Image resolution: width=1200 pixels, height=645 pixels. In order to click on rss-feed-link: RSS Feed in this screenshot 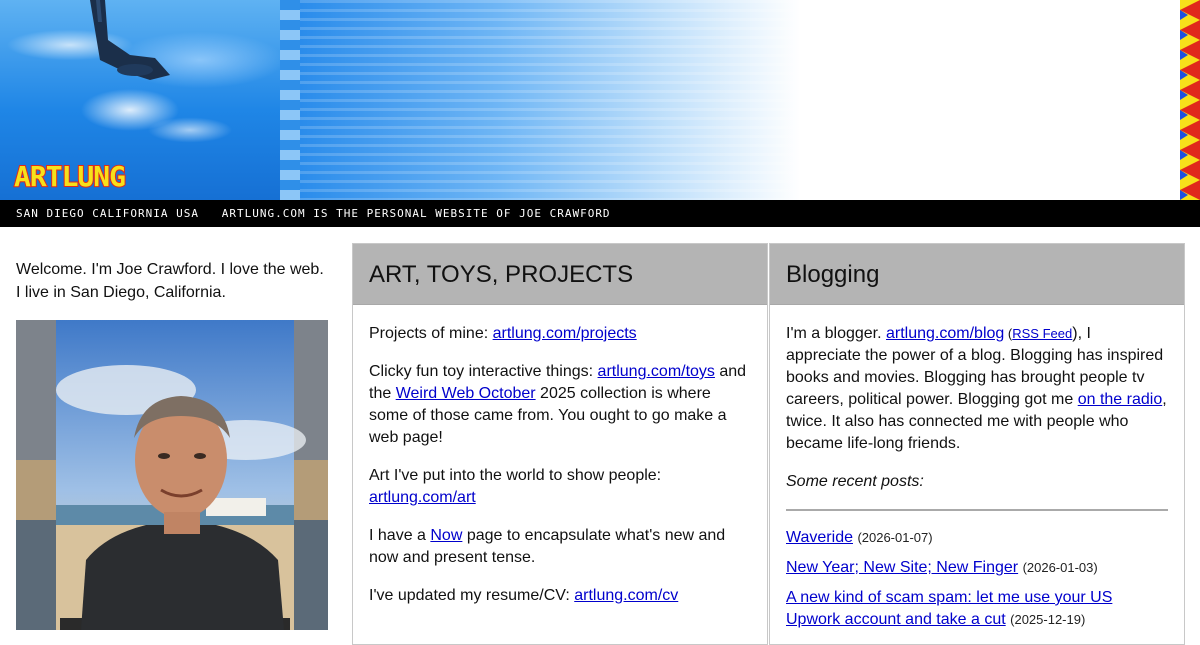, I will do `click(1042, 333)`.